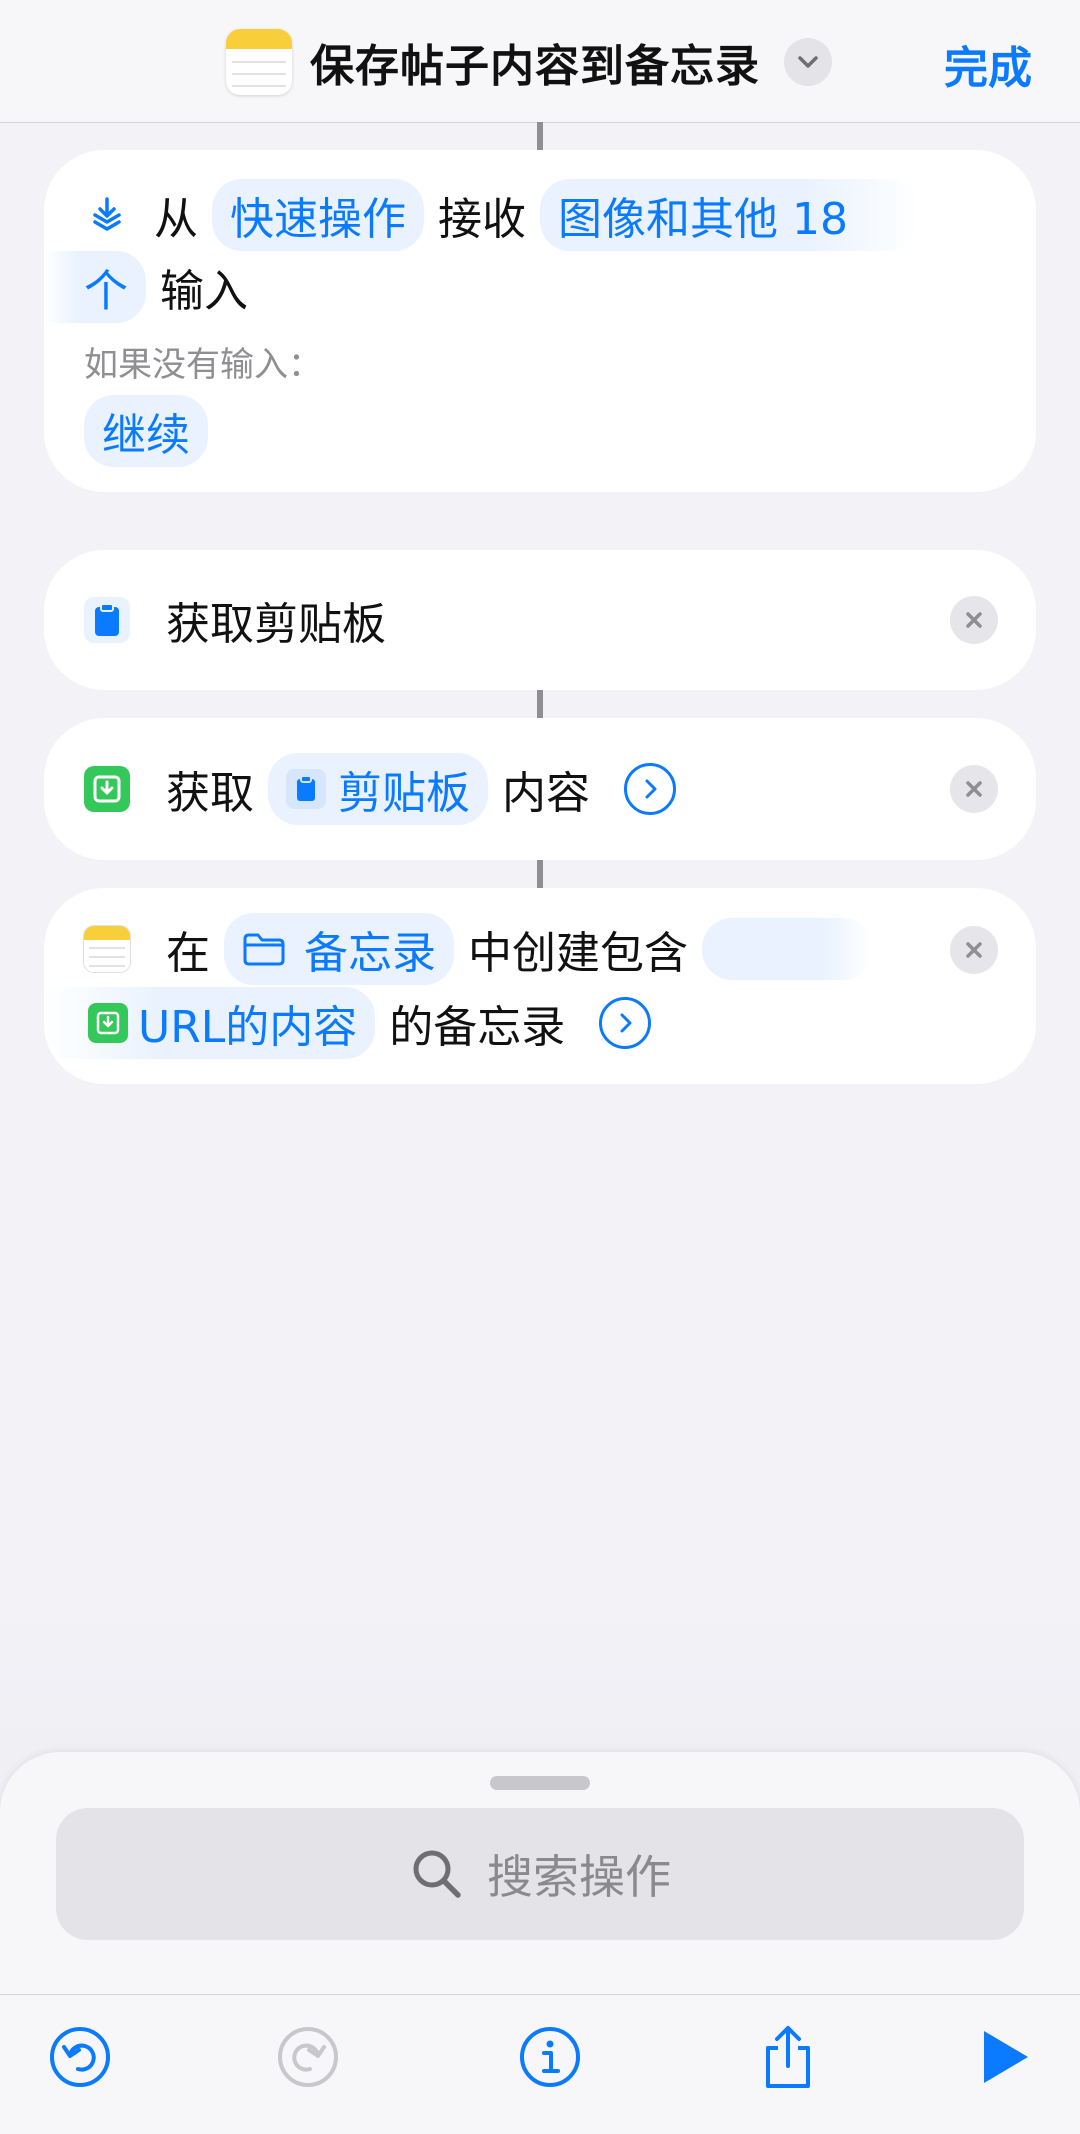  What do you see at coordinates (808, 62) in the screenshot?
I see `chevron-down-icon` at bounding box center [808, 62].